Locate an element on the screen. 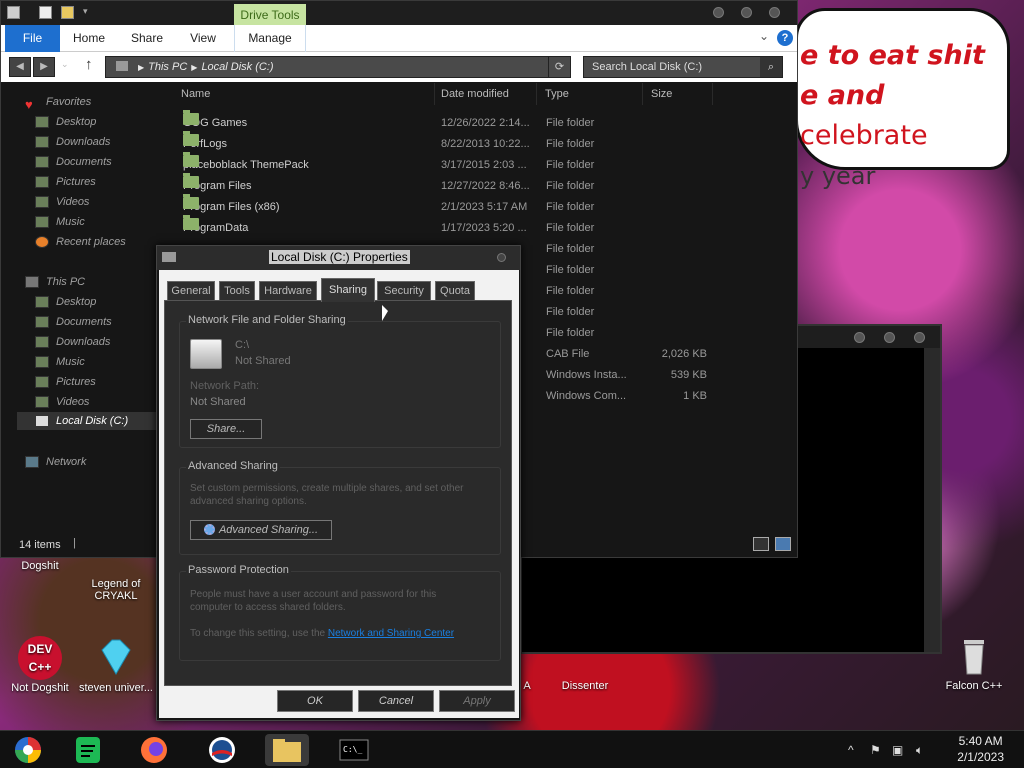 The width and height of the screenshot is (1024, 768). tab-manage: Manage is located at coordinates (270, 38).